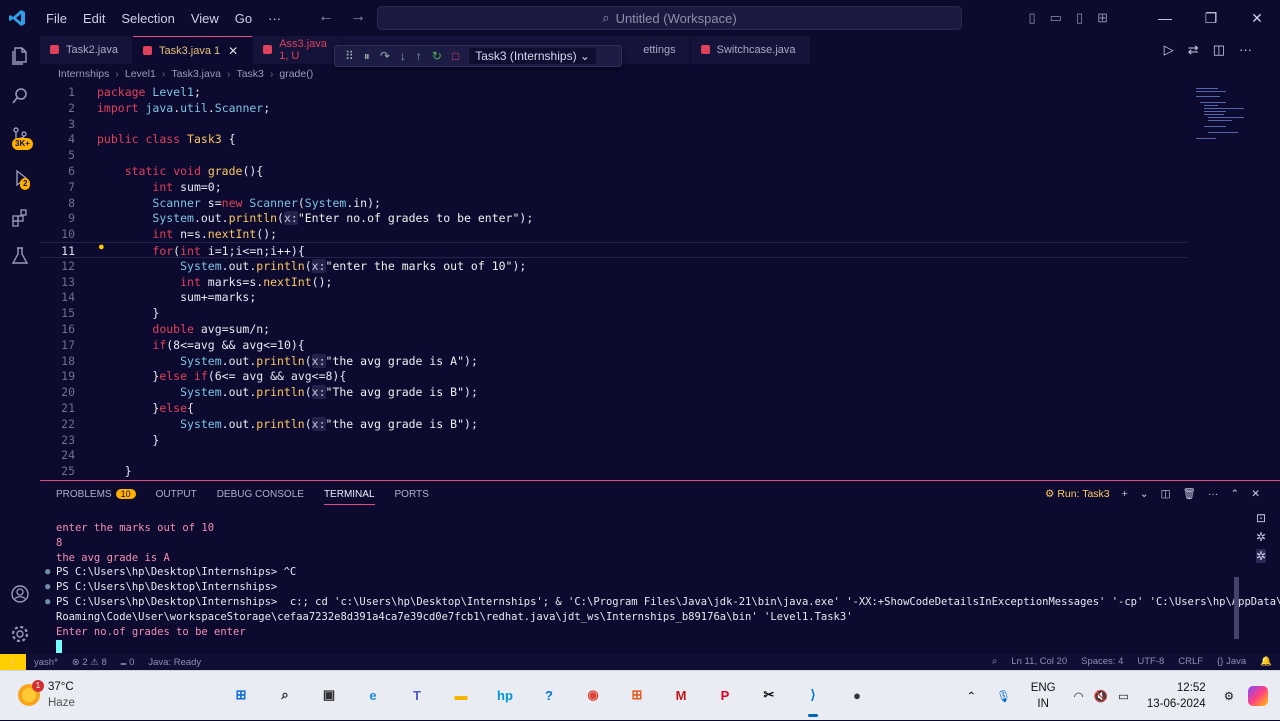 The height and width of the screenshot is (721, 1280). I want to click on code-line: 1 package Level1;, so click(614, 92).